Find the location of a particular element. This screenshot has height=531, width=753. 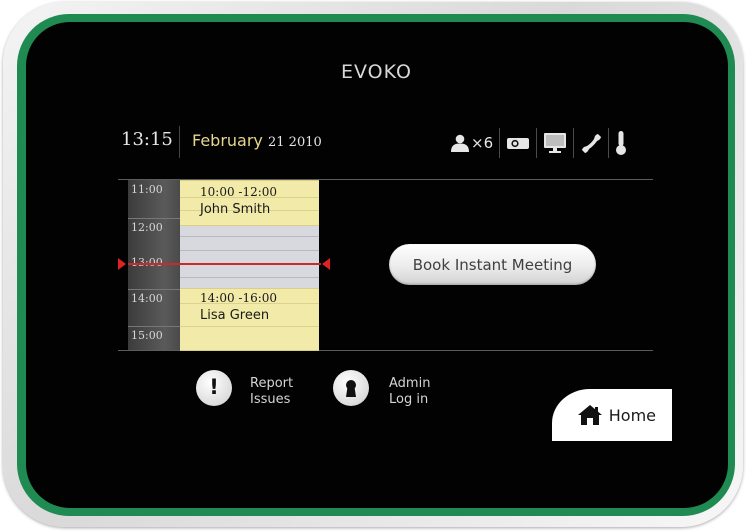

admin-login-label: Admin Log in is located at coordinates (409, 392).